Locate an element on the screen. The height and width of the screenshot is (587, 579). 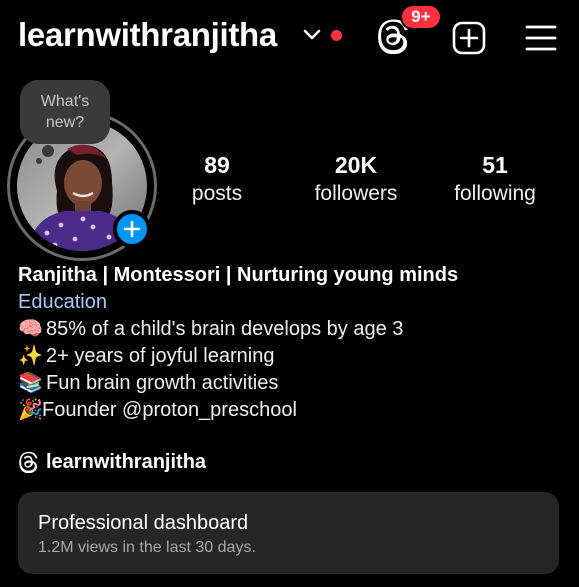
party-popper-emoji-icon: 🎉 is located at coordinates (30, 410).